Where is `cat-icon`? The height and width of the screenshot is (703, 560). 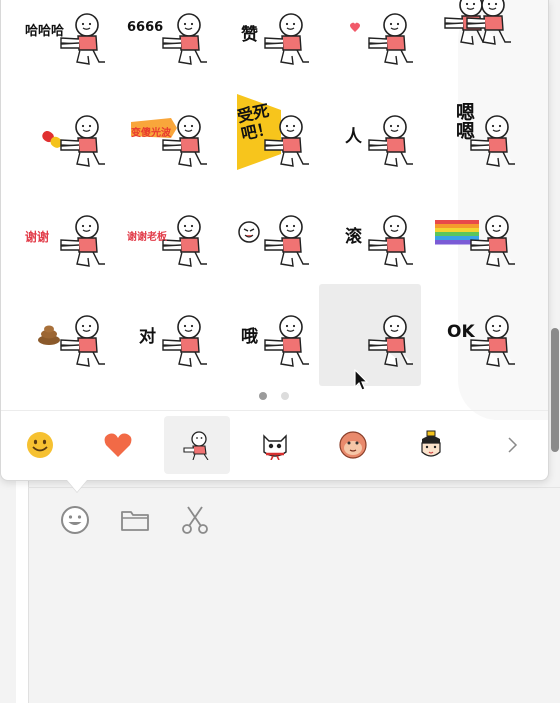
cat-icon is located at coordinates (275, 447).